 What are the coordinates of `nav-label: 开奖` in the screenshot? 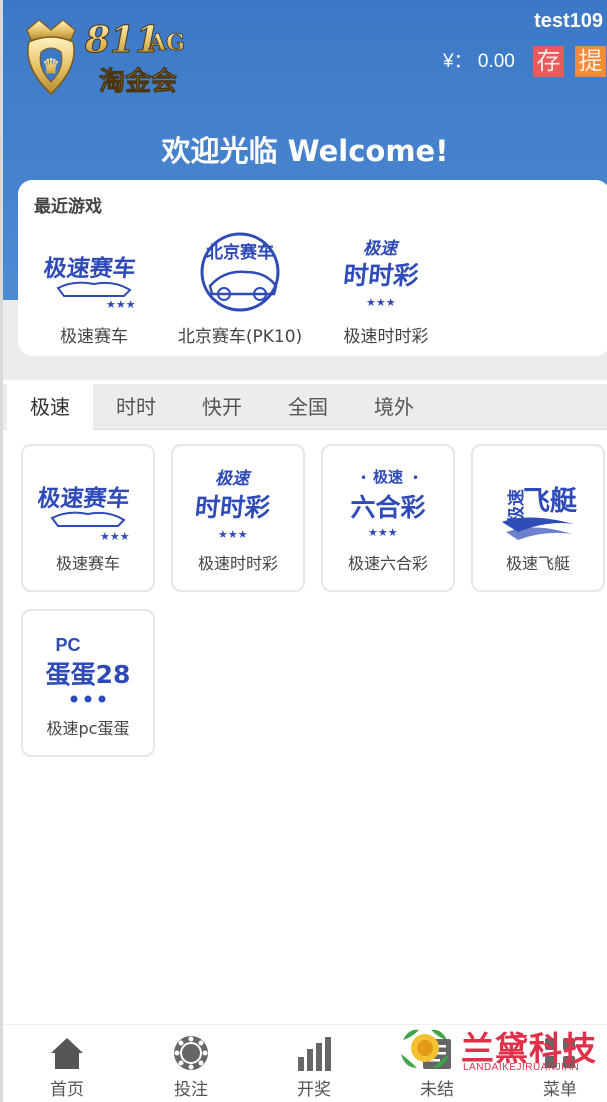 It's located at (314, 1090).